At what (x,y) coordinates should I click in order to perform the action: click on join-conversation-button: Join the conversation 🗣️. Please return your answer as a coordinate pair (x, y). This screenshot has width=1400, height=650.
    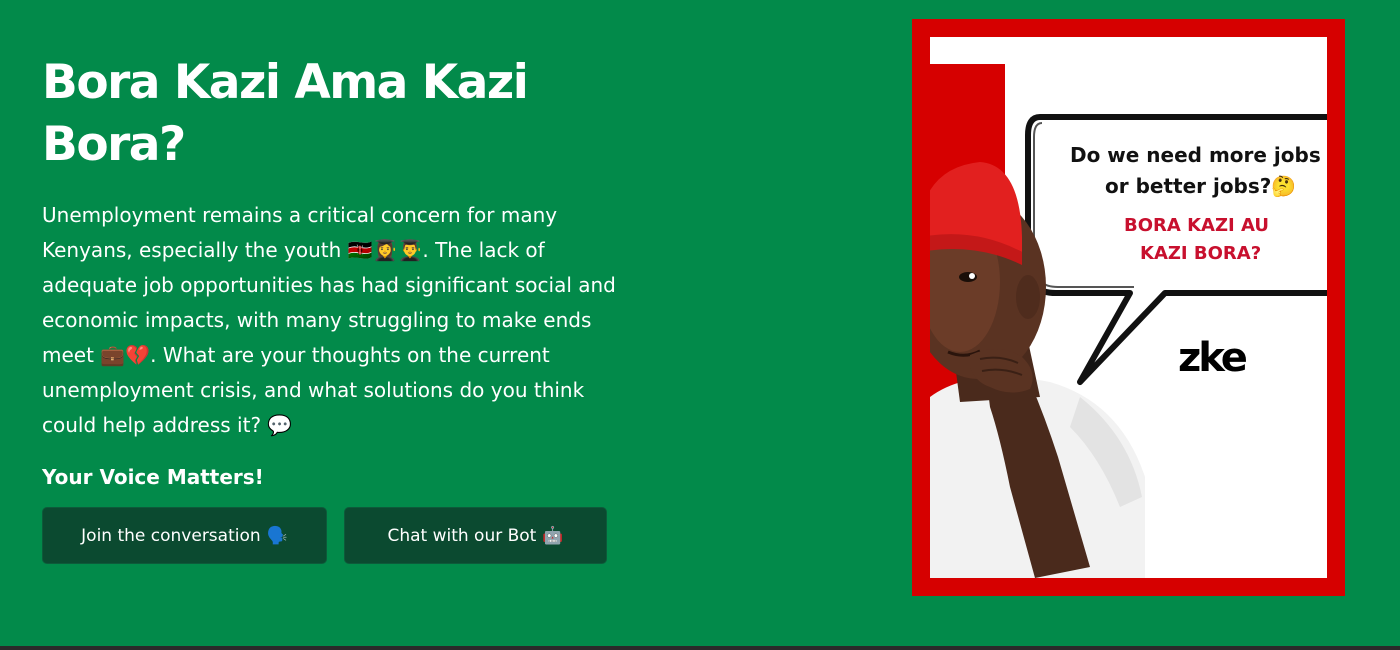
    Looking at the image, I should click on (184, 535).